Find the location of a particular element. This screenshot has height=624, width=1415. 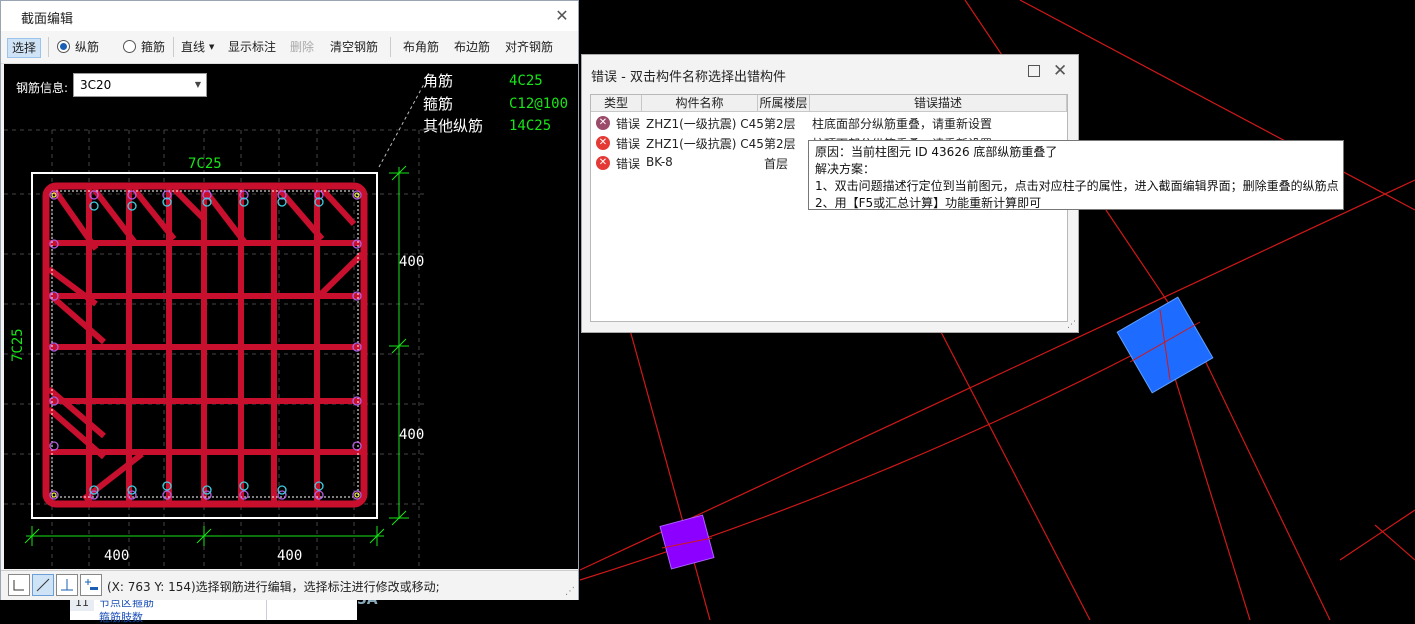

radio-checked-icon is located at coordinates (63, 46).